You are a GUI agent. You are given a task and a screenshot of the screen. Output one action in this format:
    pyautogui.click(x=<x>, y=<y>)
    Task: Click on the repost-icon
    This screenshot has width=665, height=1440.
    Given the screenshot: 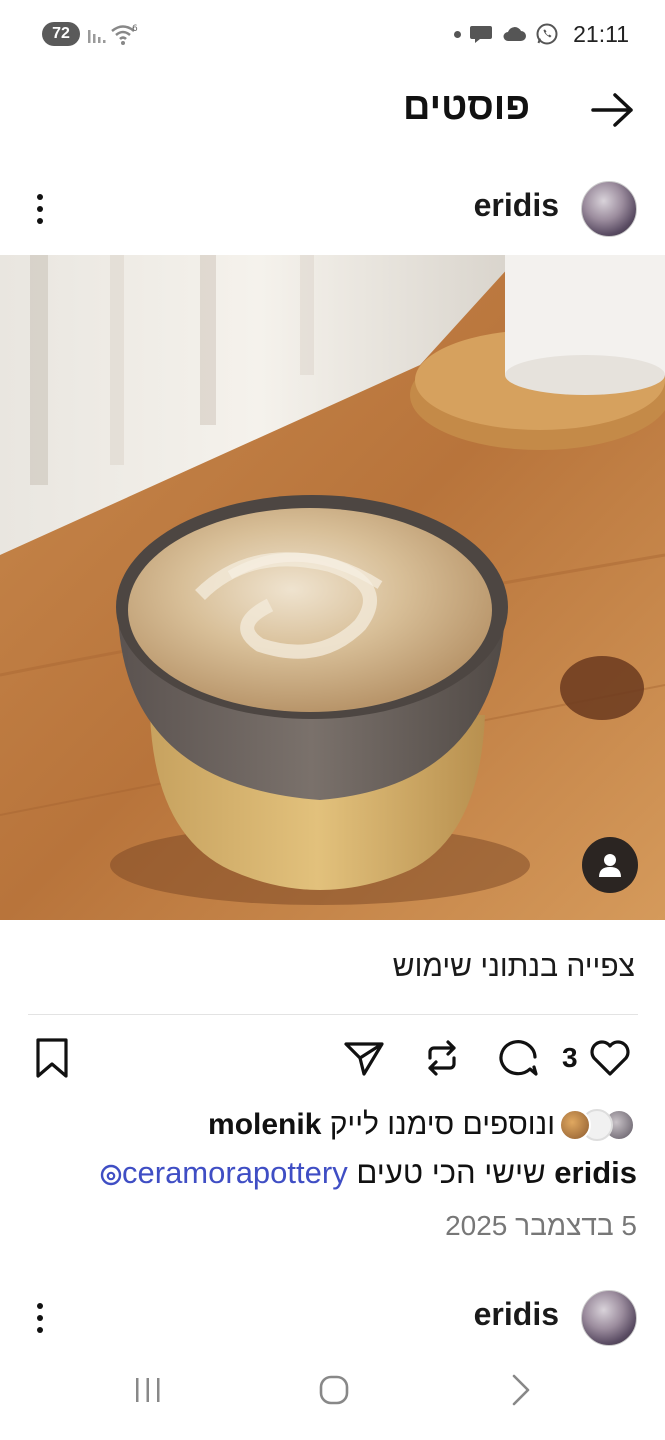 What is the action you would take?
    pyautogui.click(x=442, y=1058)
    